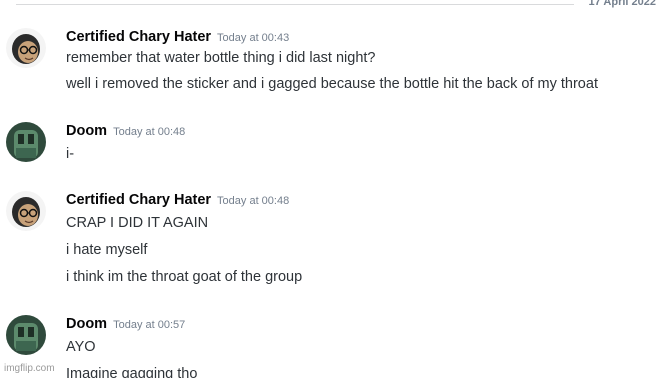 This screenshot has height=378, width=660. I want to click on message-header: Doom Today at 00:48, so click(125, 131).